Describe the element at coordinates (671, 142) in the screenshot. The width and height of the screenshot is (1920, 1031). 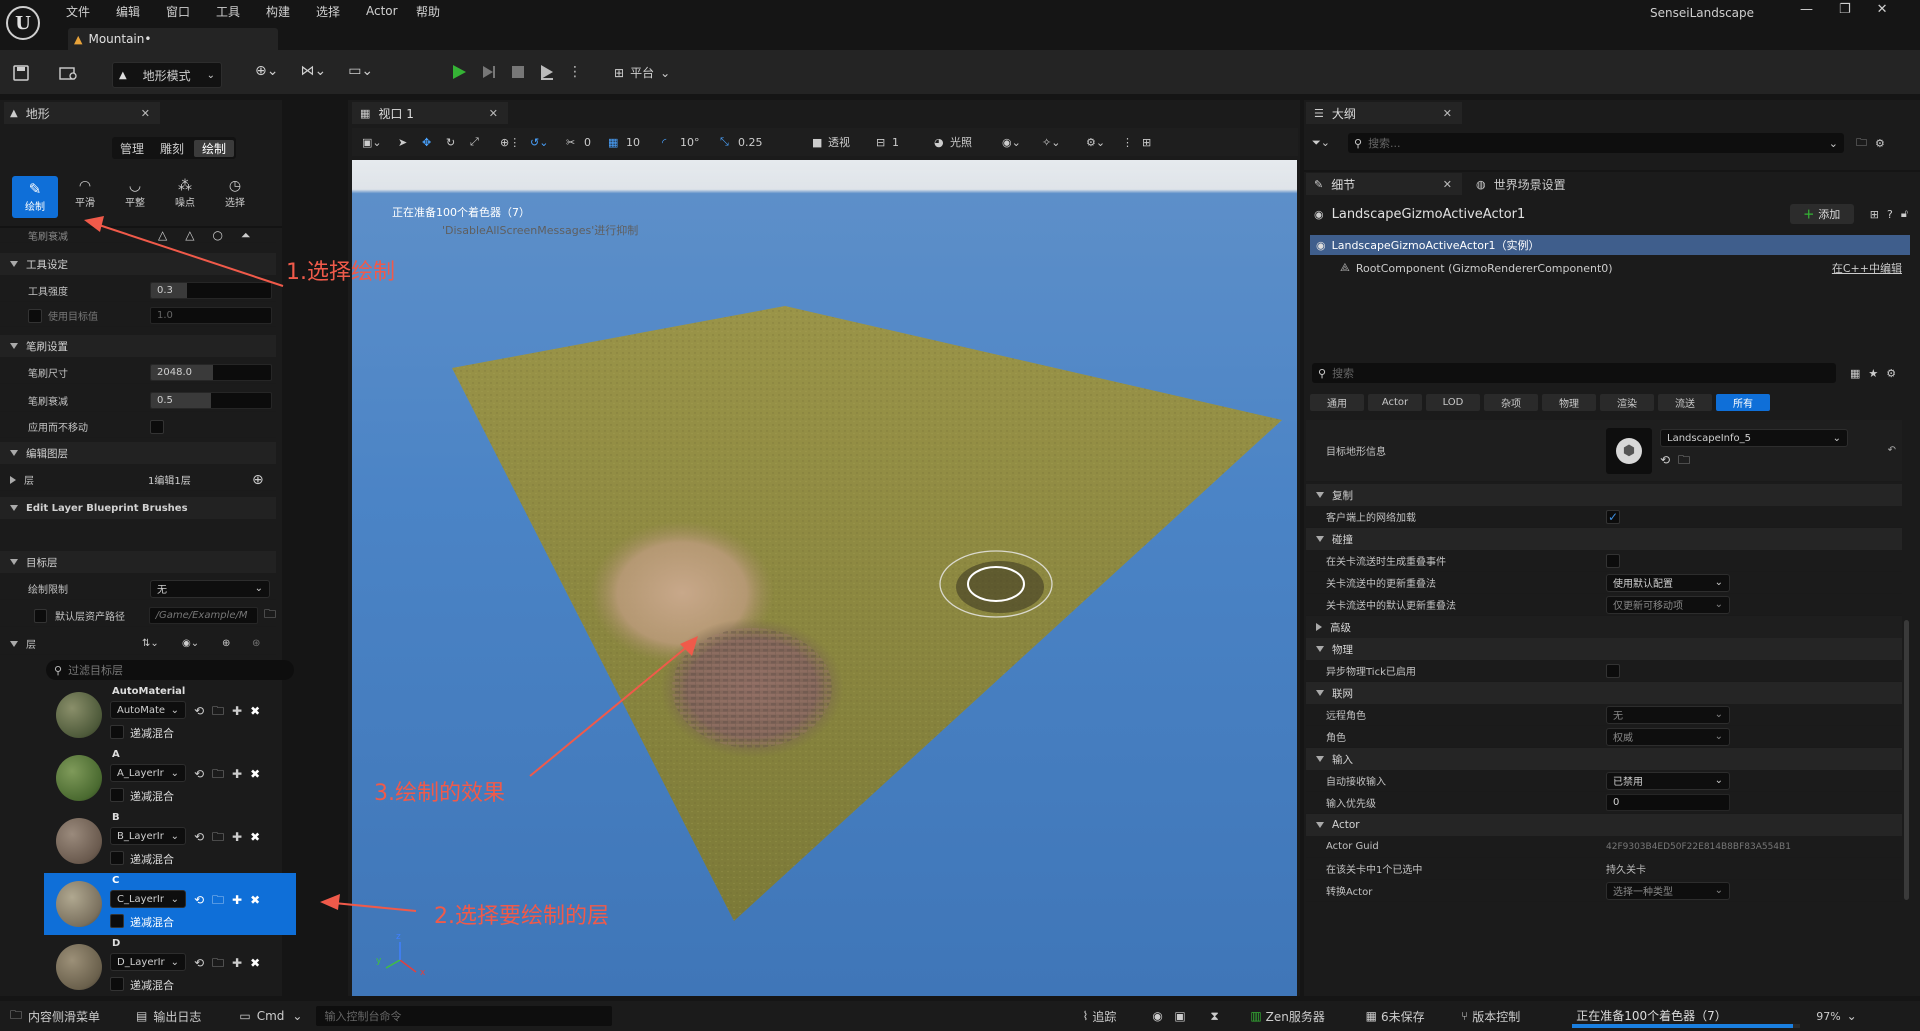
I see `angle-snap-icon: ◜` at that location.